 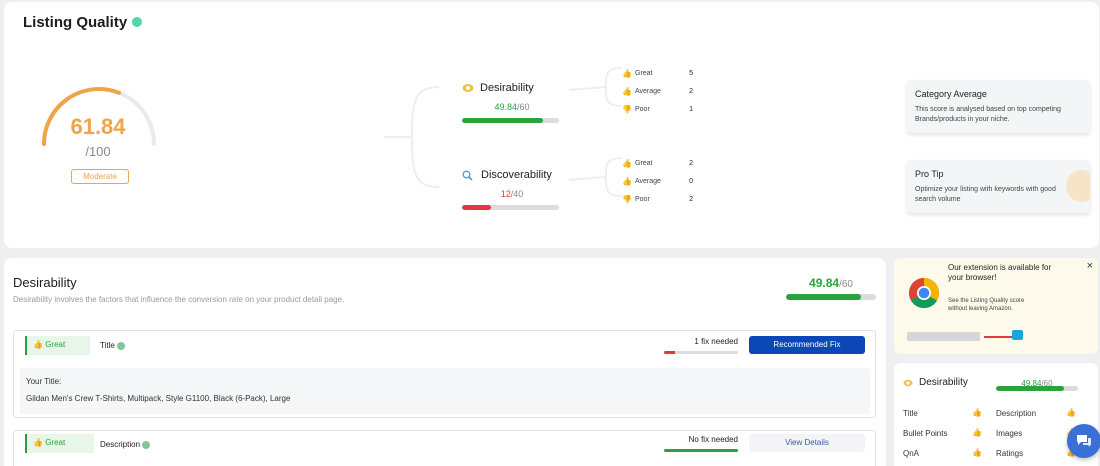 I want to click on section-title: Desirability, so click(x=45, y=282).